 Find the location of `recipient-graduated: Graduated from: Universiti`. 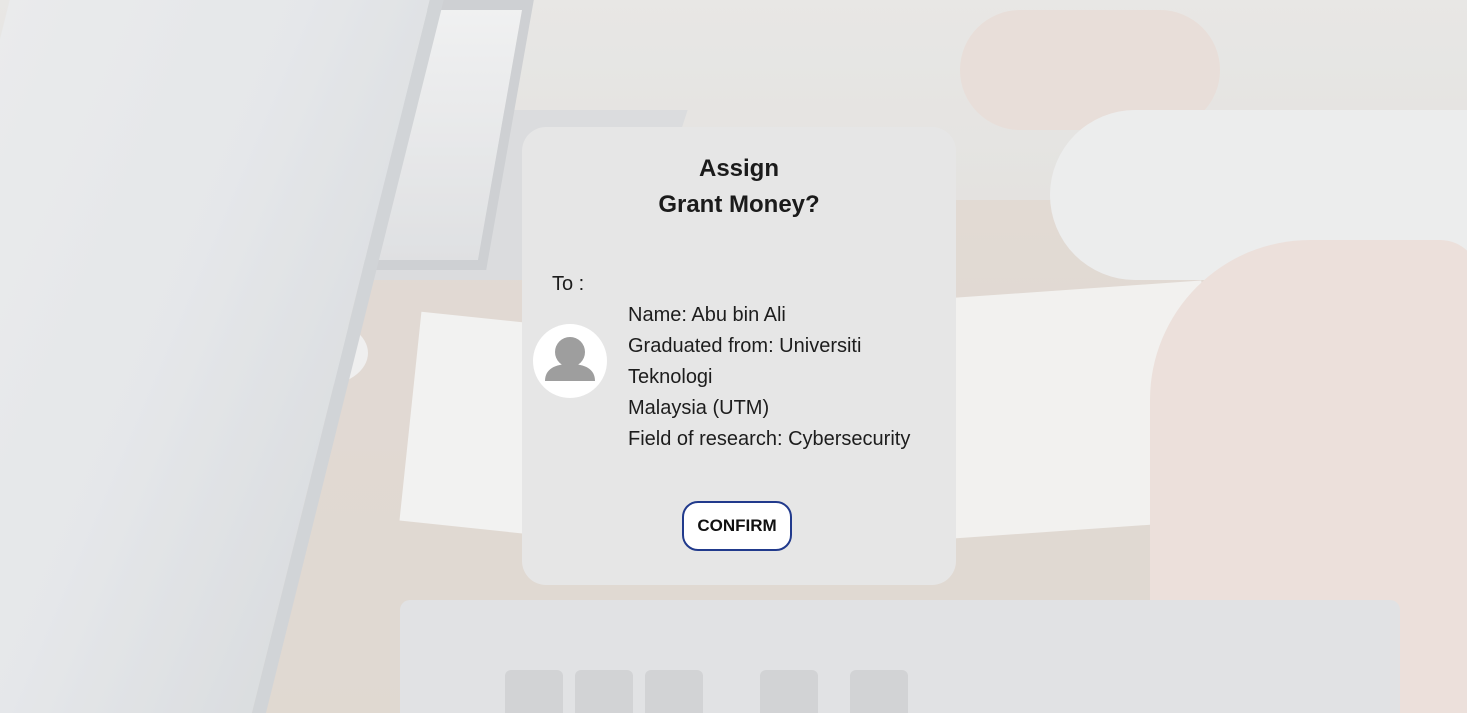

recipient-graduated: Graduated from: Universiti is located at coordinates (745, 346).